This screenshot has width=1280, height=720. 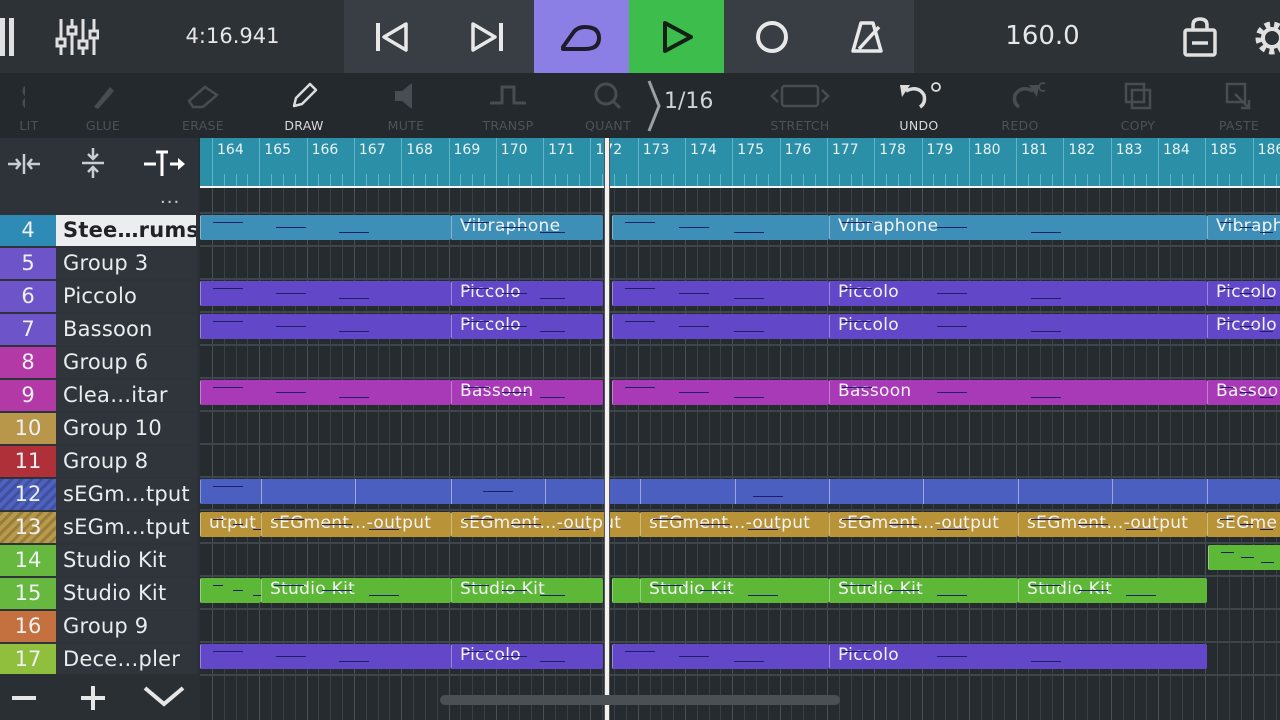 I want to click on add-track-button, so click(x=93, y=698).